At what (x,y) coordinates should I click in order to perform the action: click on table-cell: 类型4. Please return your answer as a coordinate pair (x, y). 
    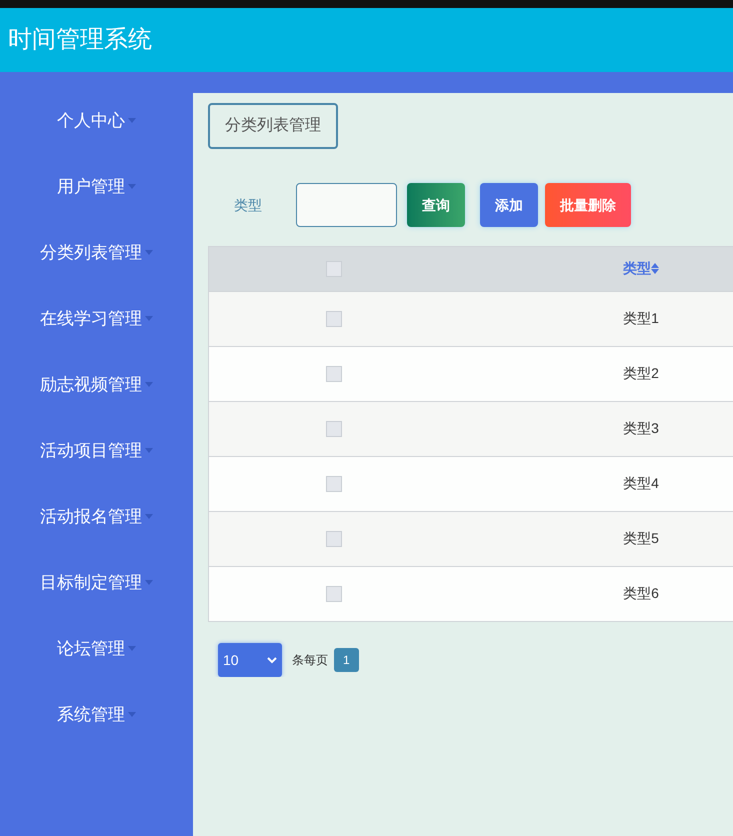
    Looking at the image, I should click on (641, 483).